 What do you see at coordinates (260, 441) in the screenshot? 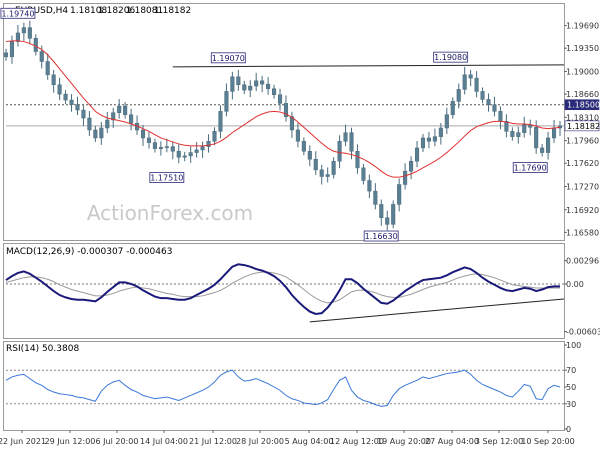
I see `time-axis-label: 28 Jul 20:00` at bounding box center [260, 441].